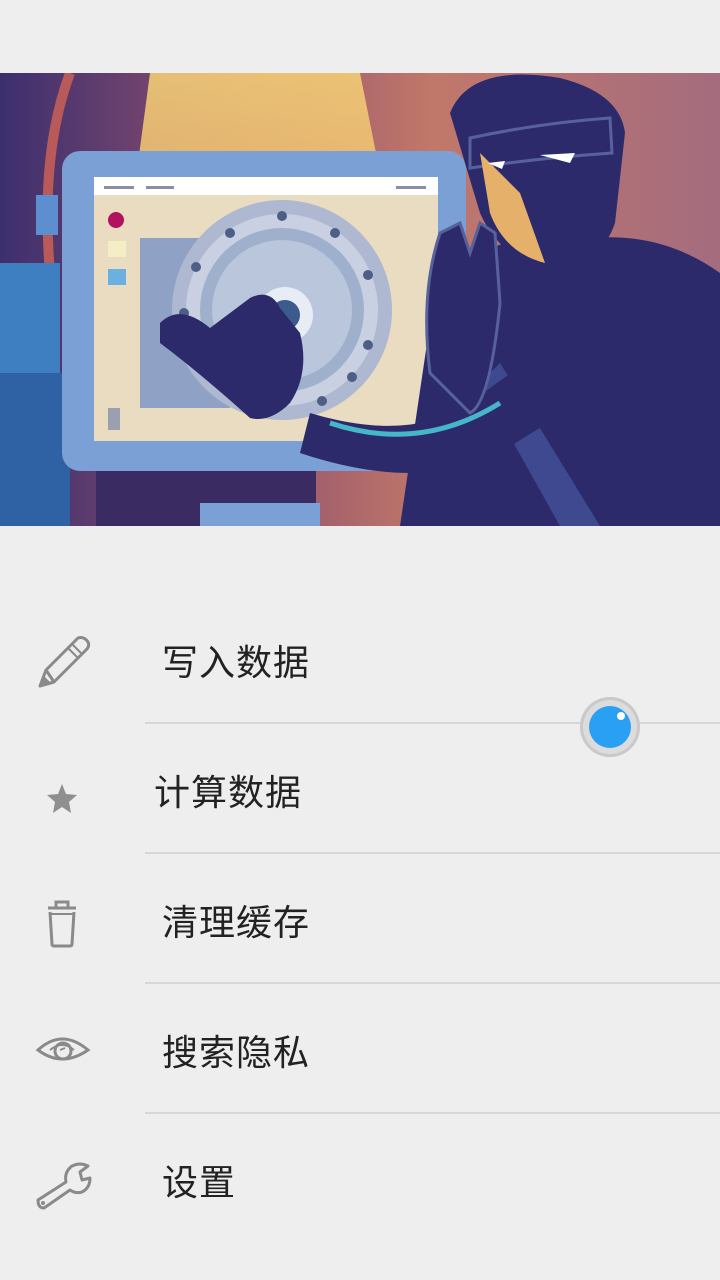 The height and width of the screenshot is (1280, 720). I want to click on menu-item-label: 写入数据, so click(236, 663).